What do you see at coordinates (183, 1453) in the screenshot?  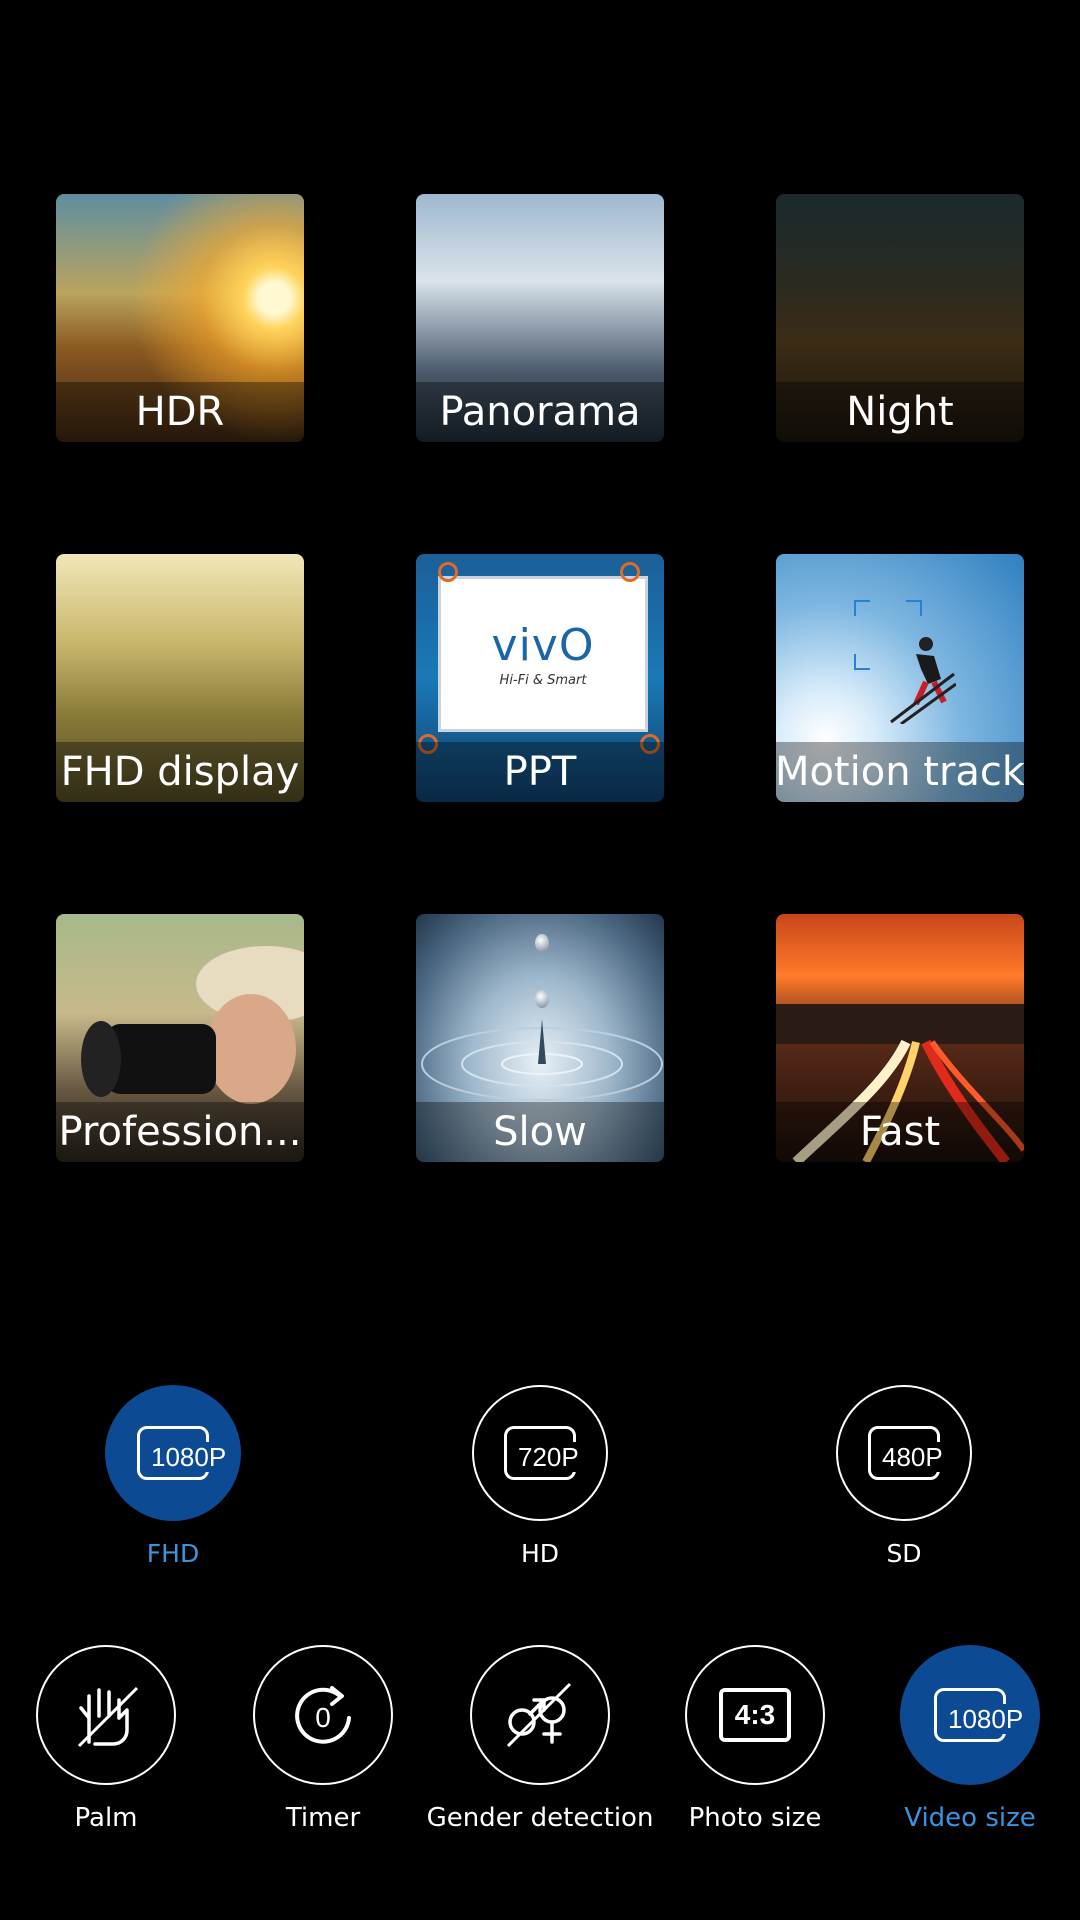 I see `video-frame-icon: 1080P` at bounding box center [183, 1453].